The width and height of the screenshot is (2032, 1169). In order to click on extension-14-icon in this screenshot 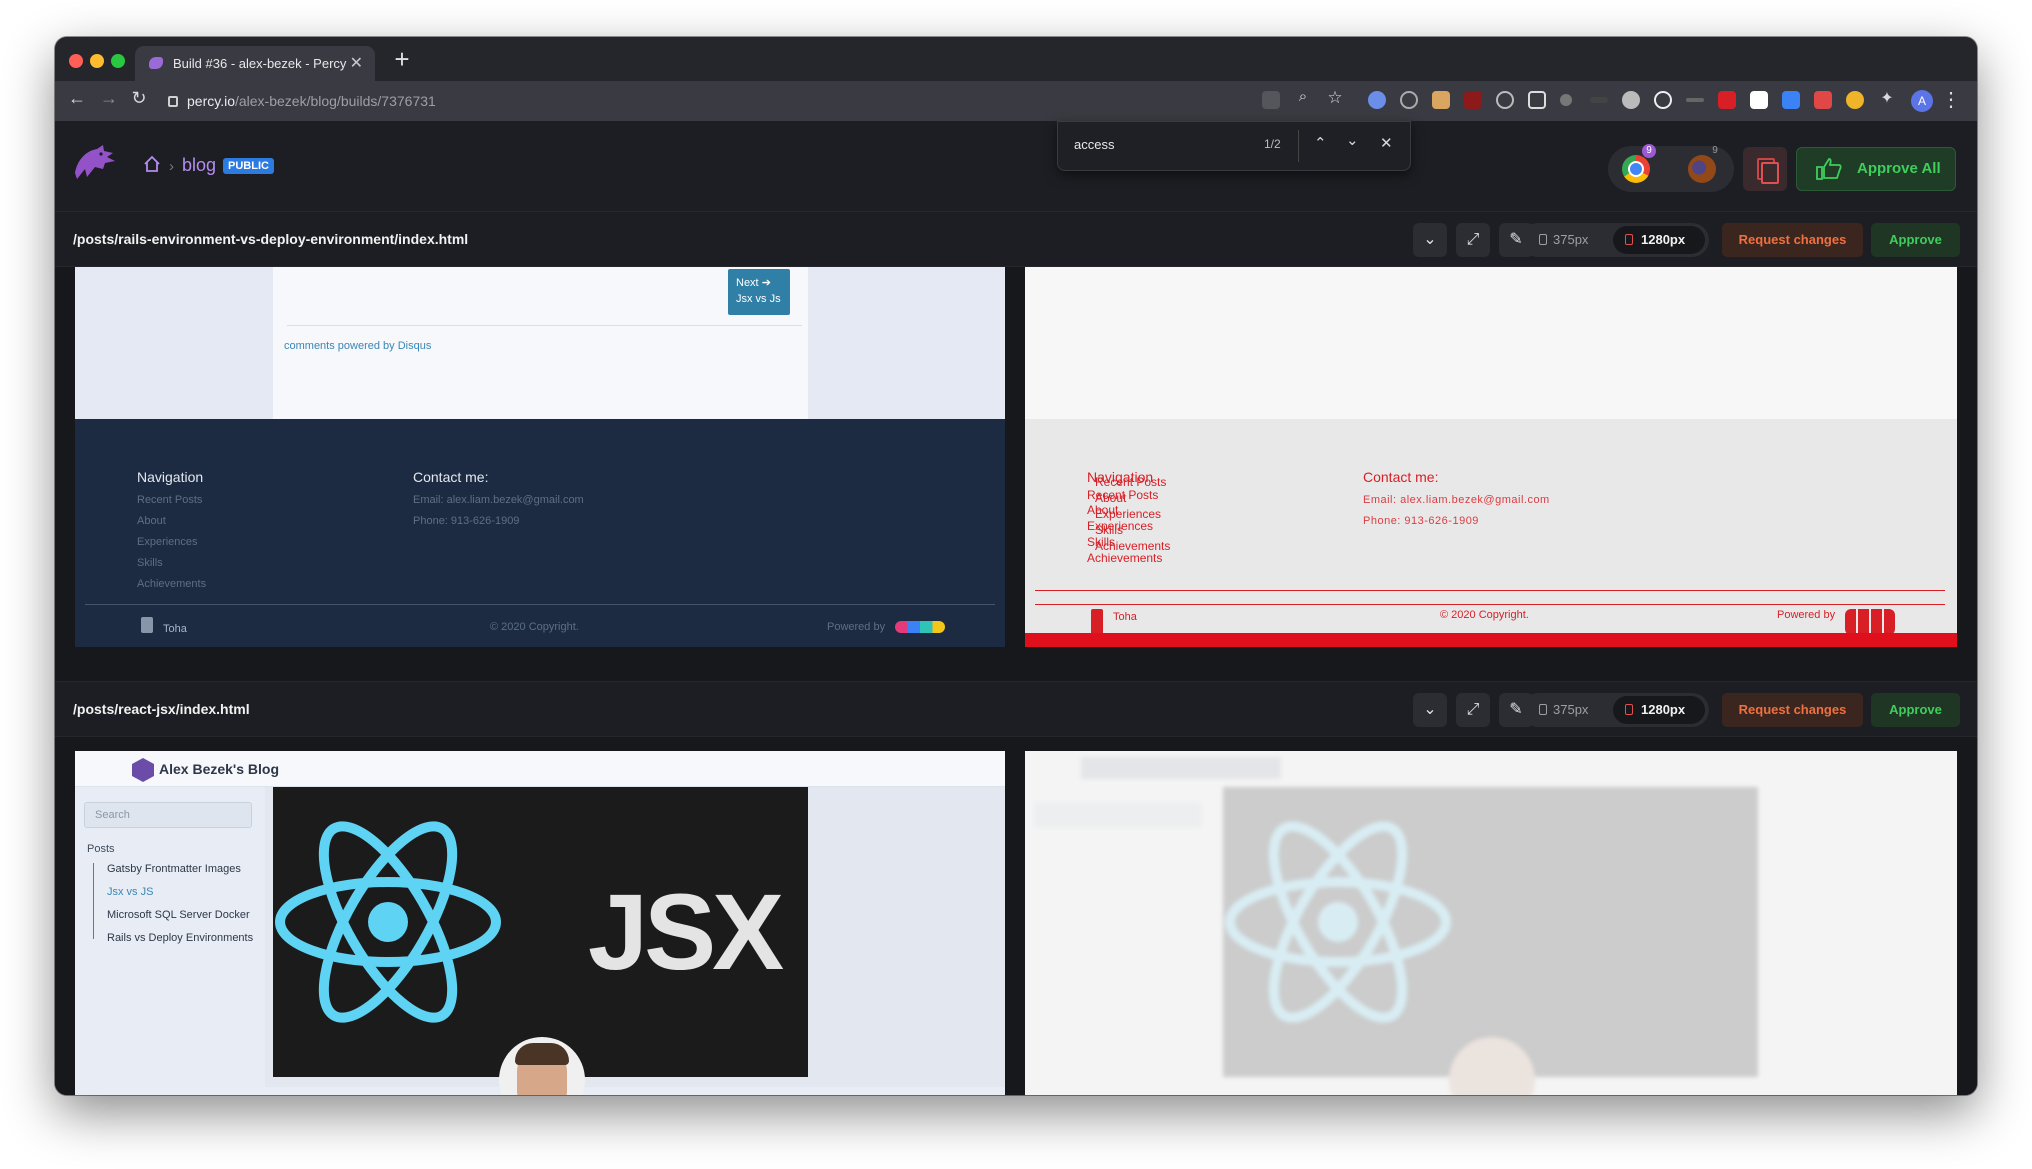, I will do `click(1791, 100)`.